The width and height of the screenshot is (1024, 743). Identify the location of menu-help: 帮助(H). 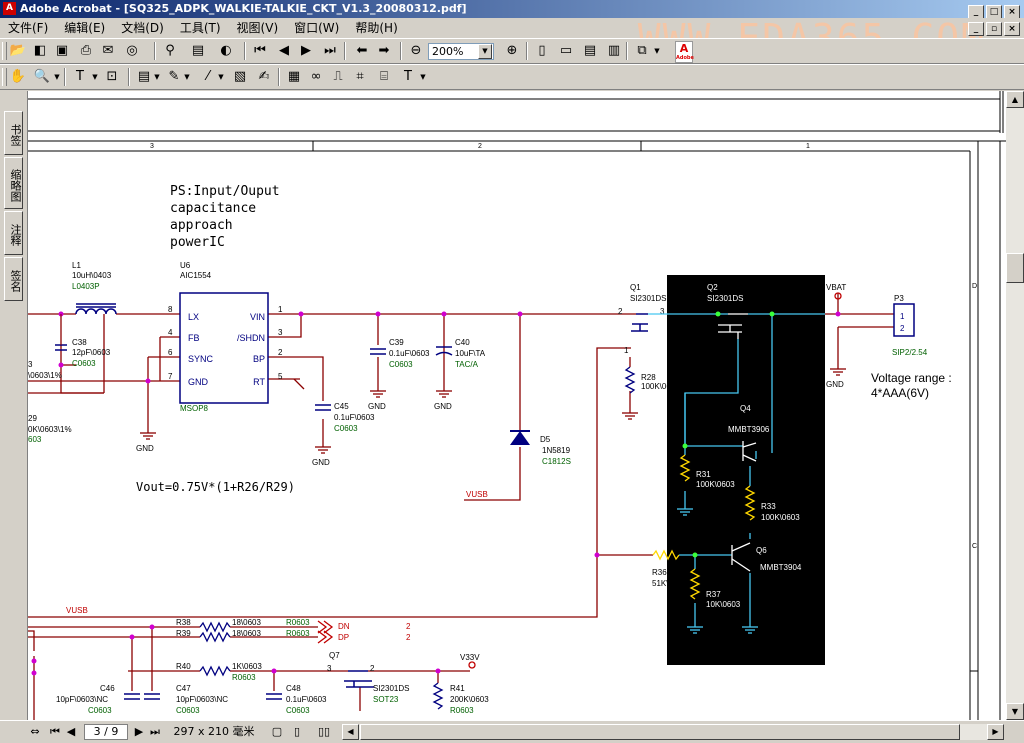
(376, 28).